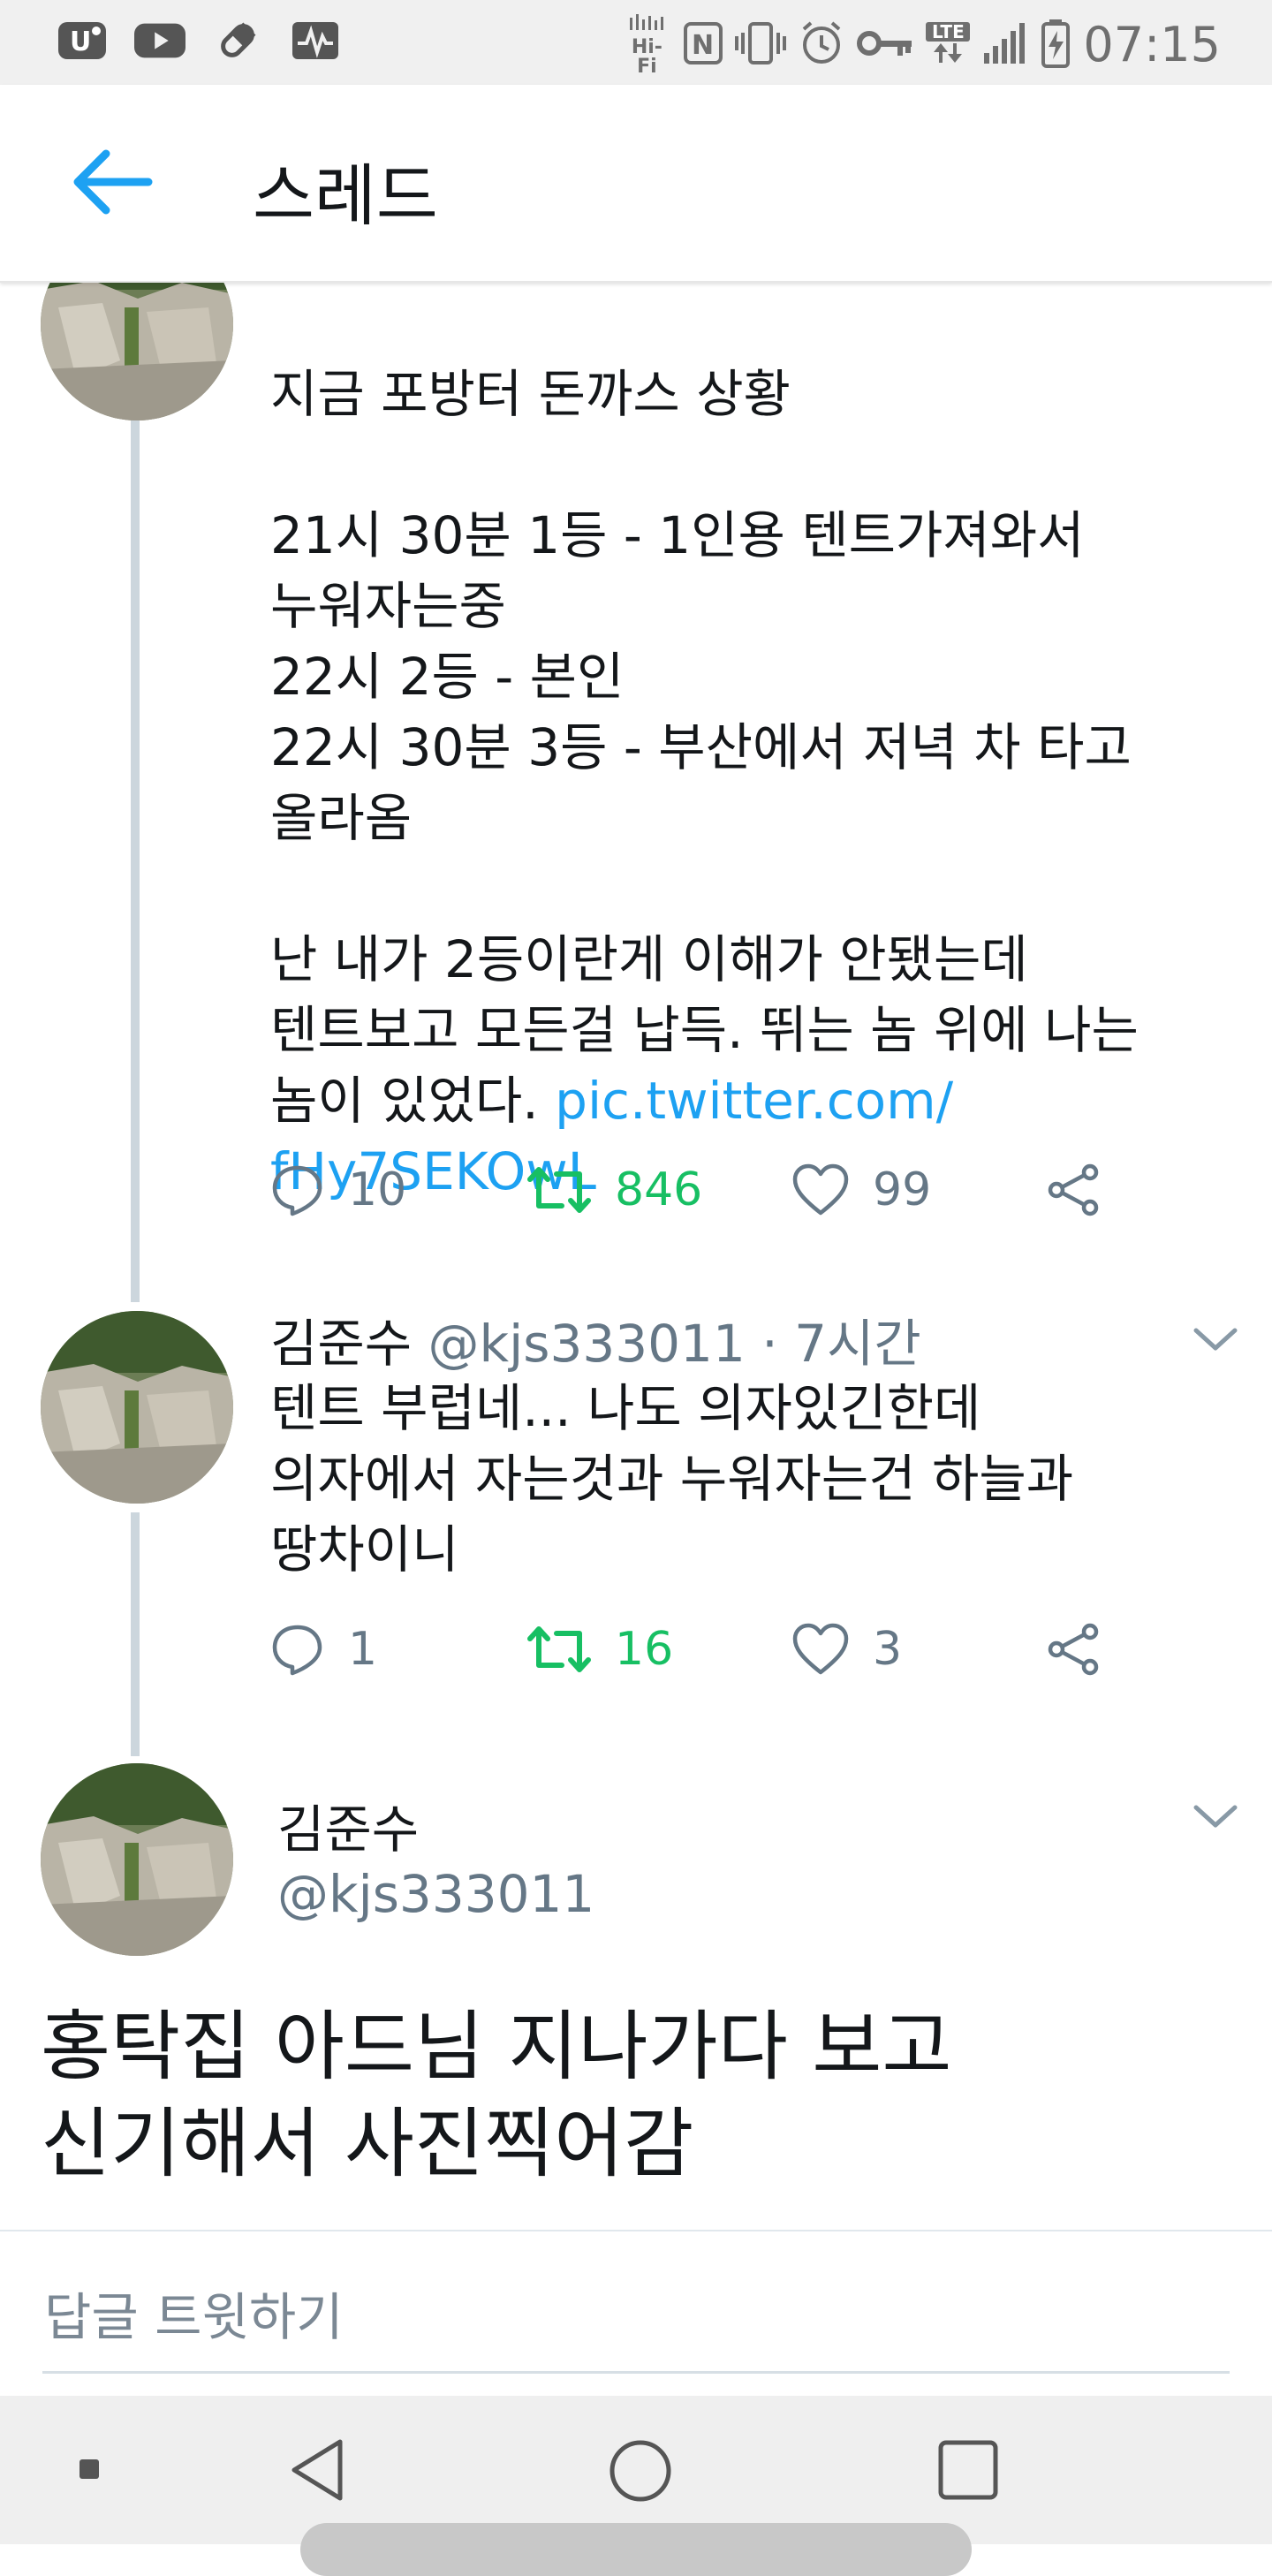 The width and height of the screenshot is (1272, 2576). What do you see at coordinates (377, 1189) in the screenshot?
I see `reply-count: 10` at bounding box center [377, 1189].